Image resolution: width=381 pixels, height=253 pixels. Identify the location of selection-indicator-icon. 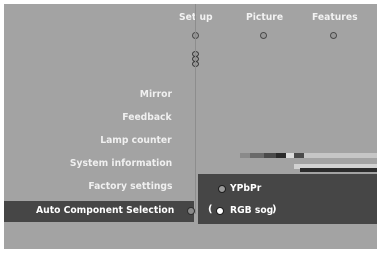
(191, 211).